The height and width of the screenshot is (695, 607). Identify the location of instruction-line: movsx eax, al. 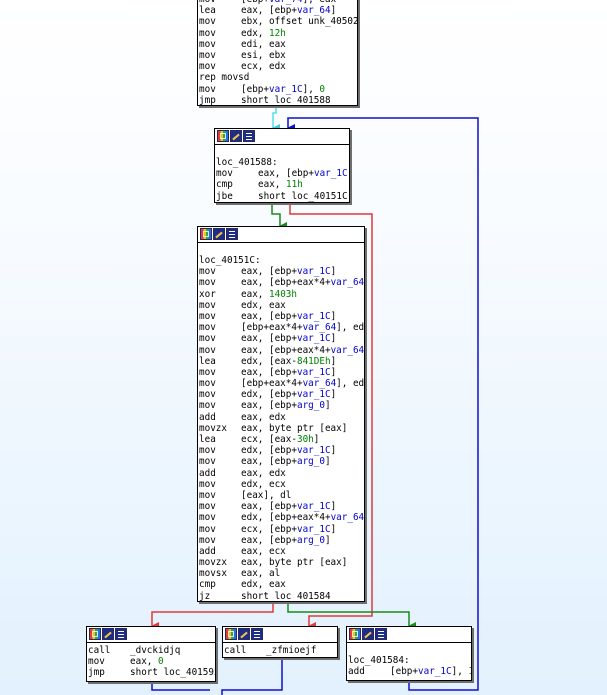
(281, 573).